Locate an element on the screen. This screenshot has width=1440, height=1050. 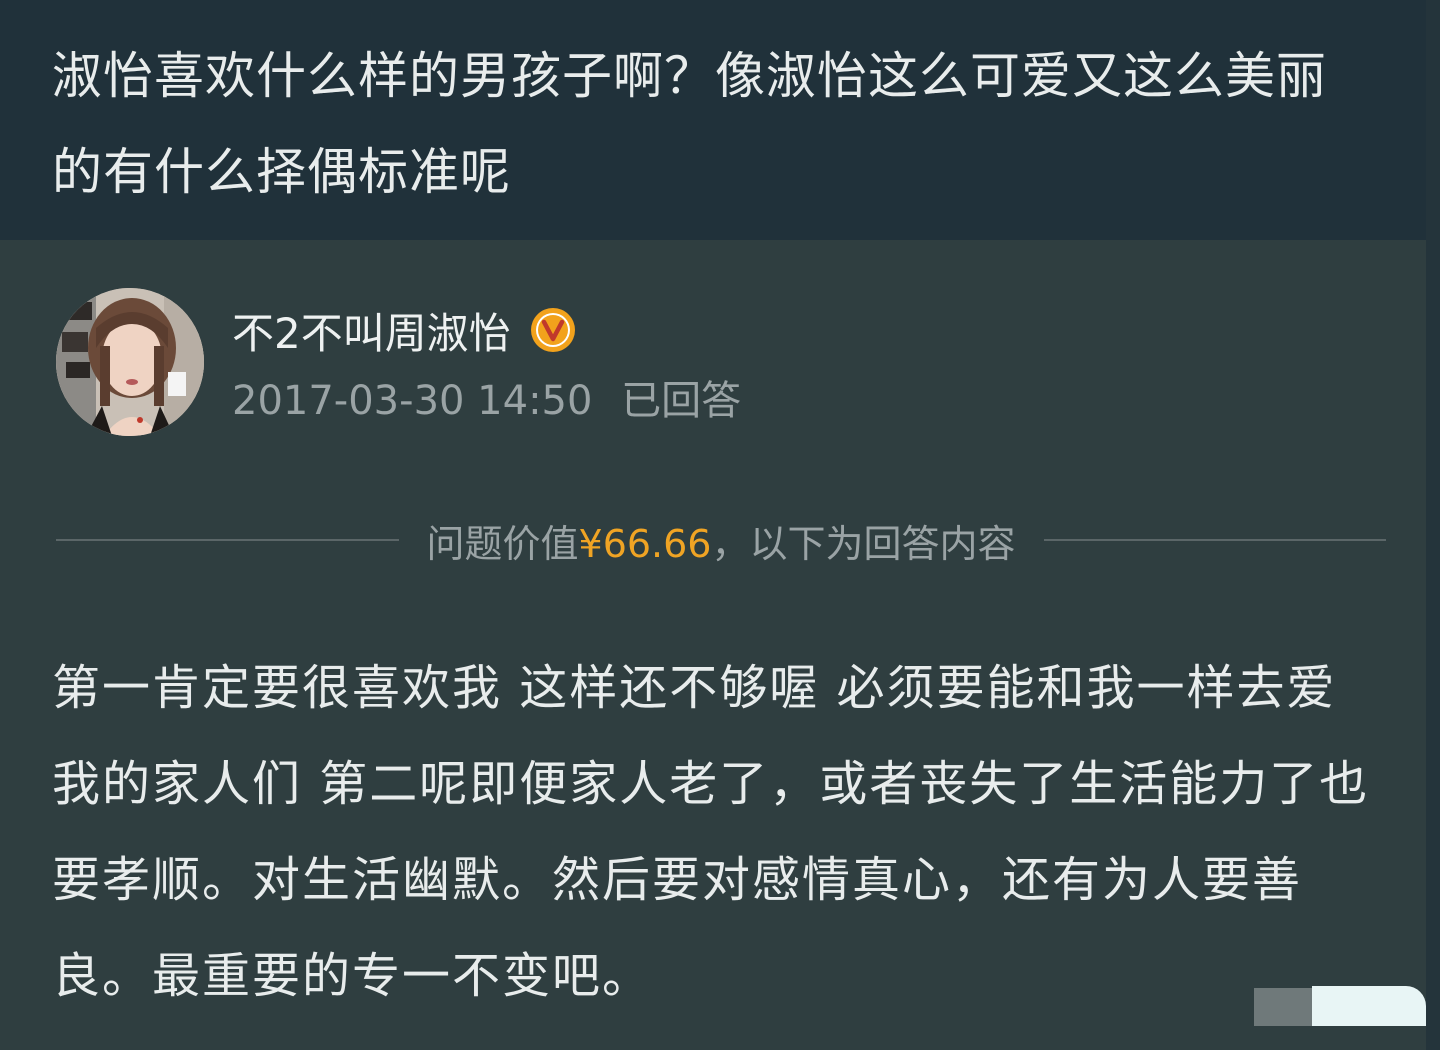
watermark-block-gray is located at coordinates (1283, 1007).